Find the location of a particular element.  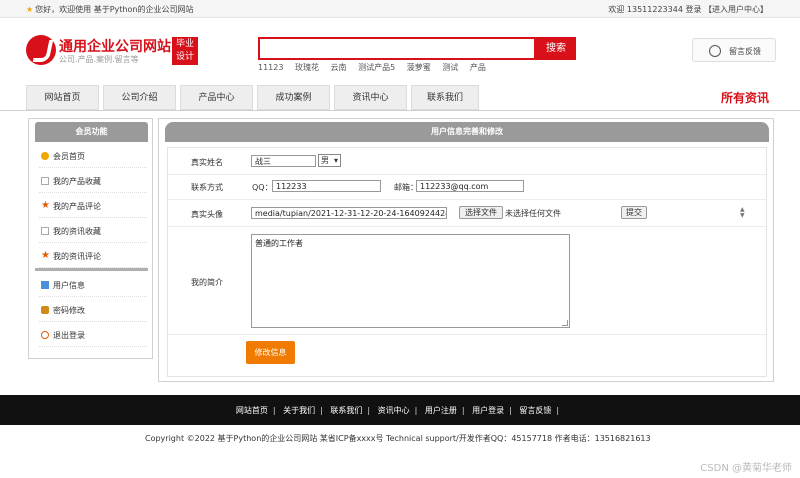

customer-service-icon is located at coordinates (715, 51).